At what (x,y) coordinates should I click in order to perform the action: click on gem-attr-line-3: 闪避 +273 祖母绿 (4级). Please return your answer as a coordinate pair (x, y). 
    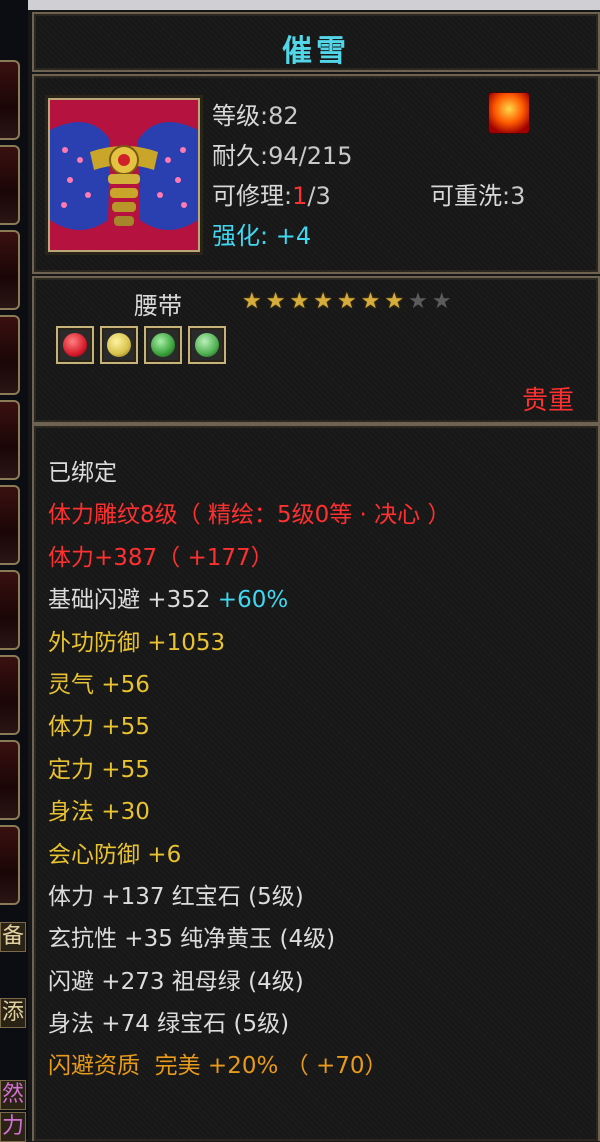
    Looking at the image, I should click on (176, 981).